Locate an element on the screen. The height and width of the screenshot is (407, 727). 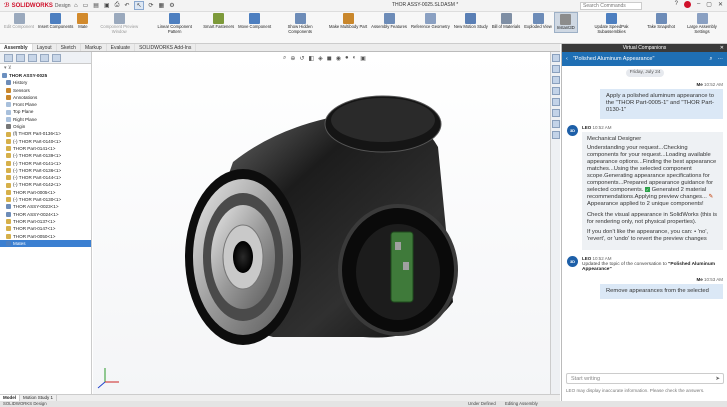
circuit-board is located at coordinates (402, 267).